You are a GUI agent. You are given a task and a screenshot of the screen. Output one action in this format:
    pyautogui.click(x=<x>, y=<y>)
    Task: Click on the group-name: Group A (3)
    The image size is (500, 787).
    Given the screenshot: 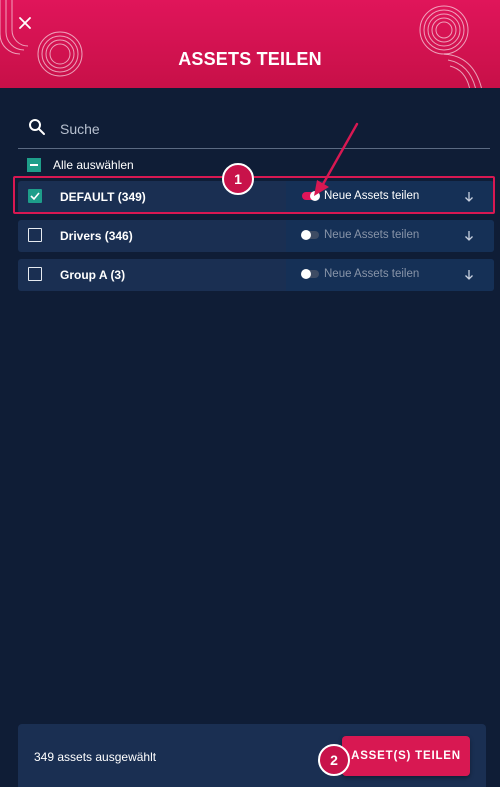 What is the action you would take?
    pyautogui.click(x=93, y=275)
    